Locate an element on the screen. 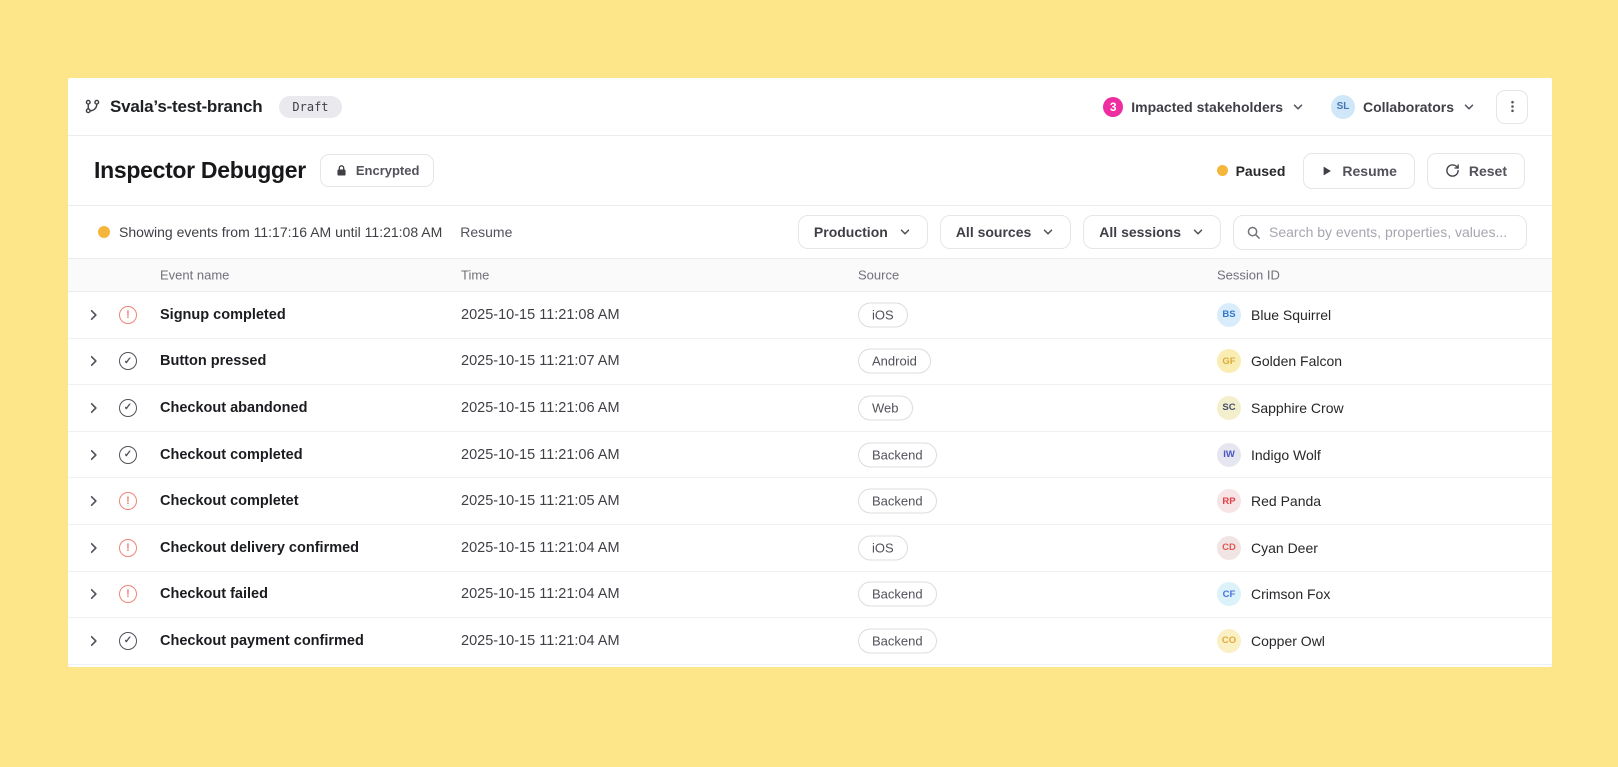 The image size is (1618, 767). toolbar-right: Paused Resume Reset is located at coordinates (1370, 170).